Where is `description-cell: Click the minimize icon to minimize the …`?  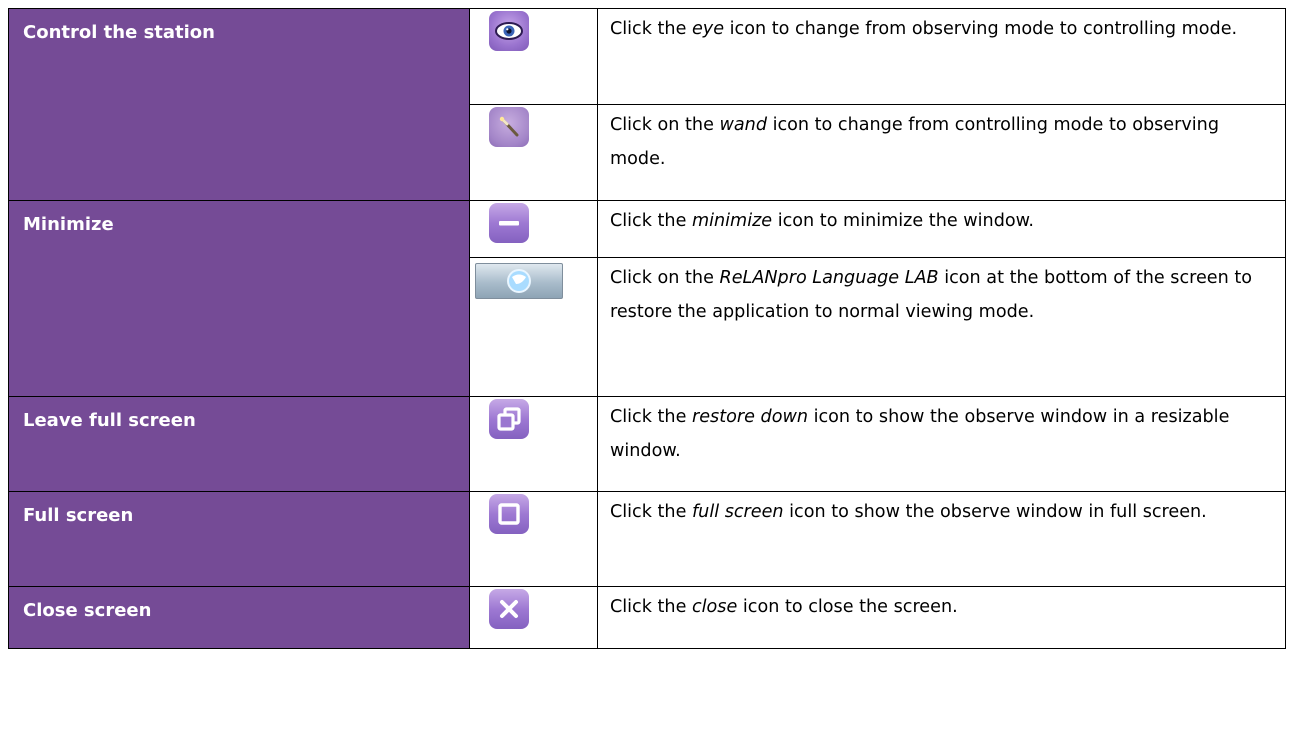 description-cell: Click the minimize icon to minimize the … is located at coordinates (941, 229).